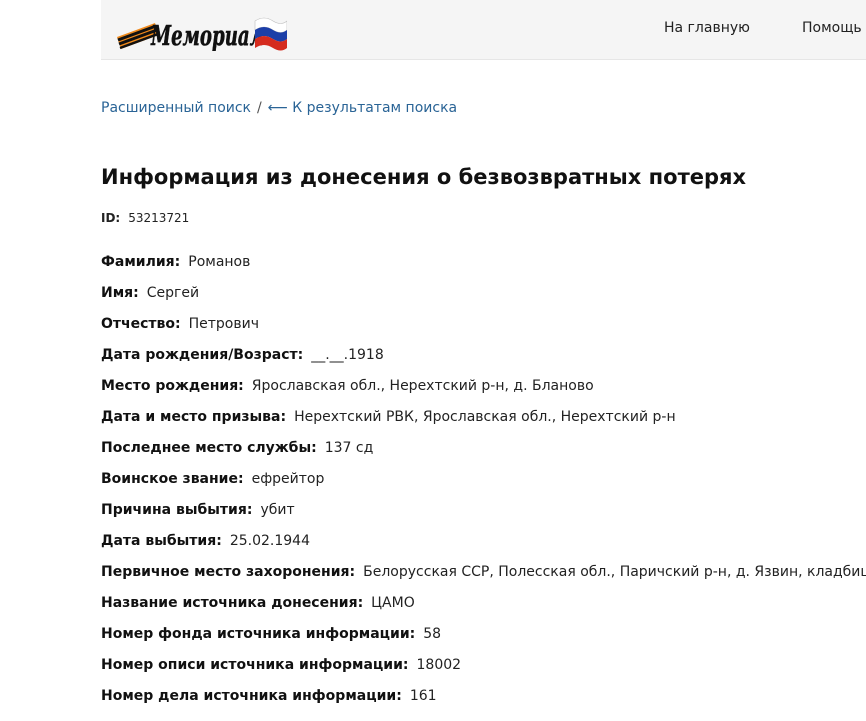 This screenshot has height=721, width=866. What do you see at coordinates (483, 30) in the screenshot?
I see `site-header: Мемориал На главную Помощь` at bounding box center [483, 30].